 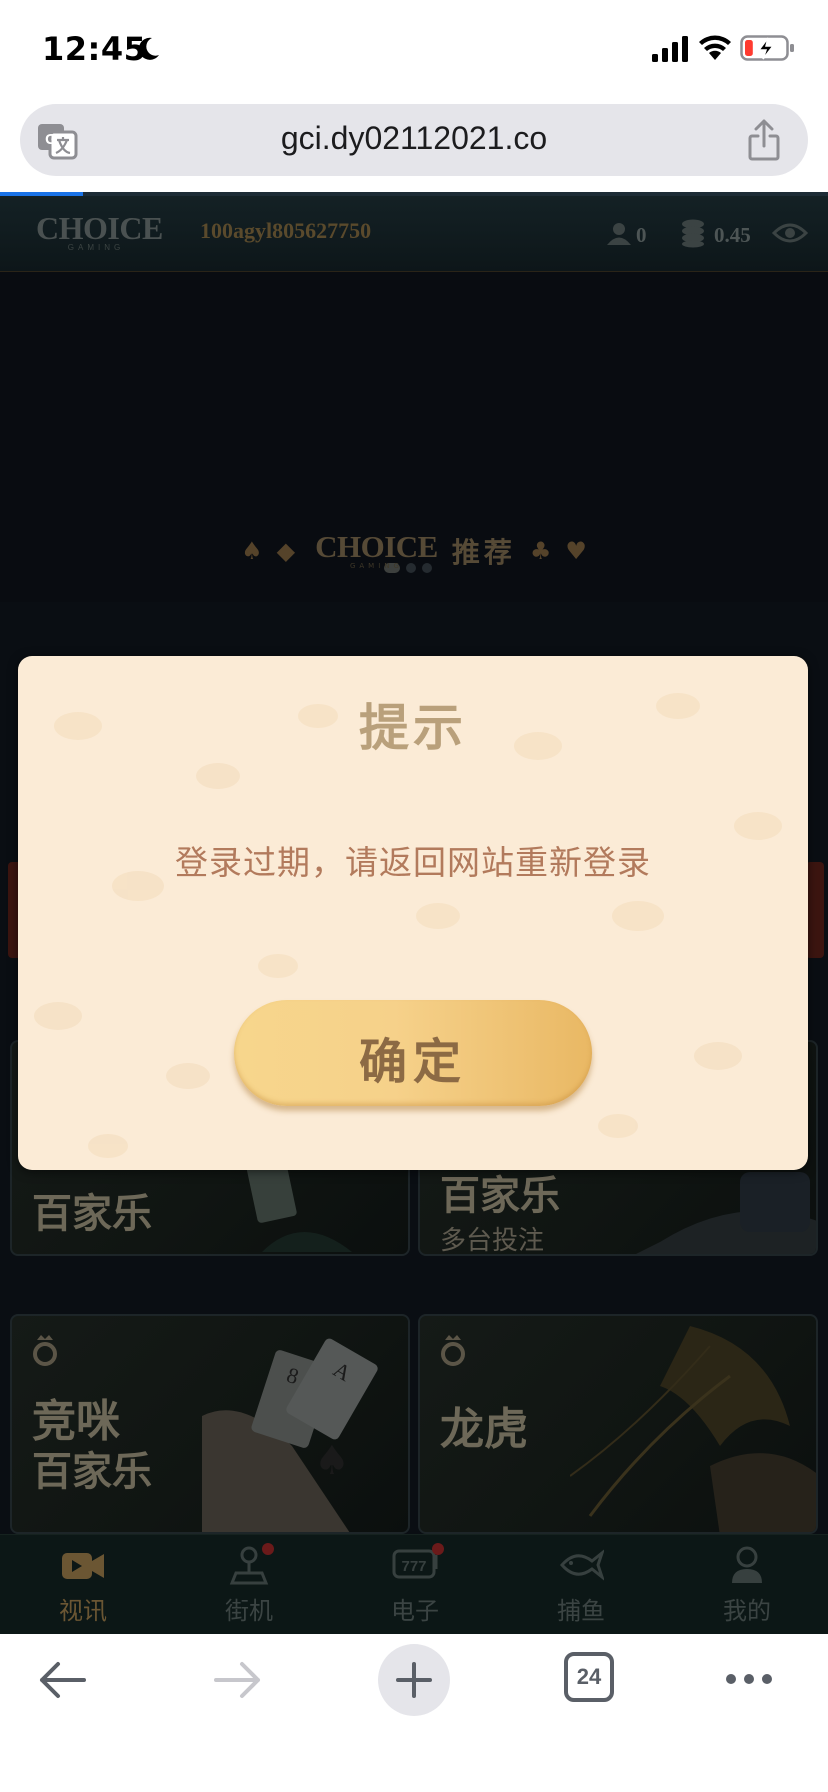 What do you see at coordinates (412, 1062) in the screenshot?
I see `confirm-button-label: 确定` at bounding box center [412, 1062].